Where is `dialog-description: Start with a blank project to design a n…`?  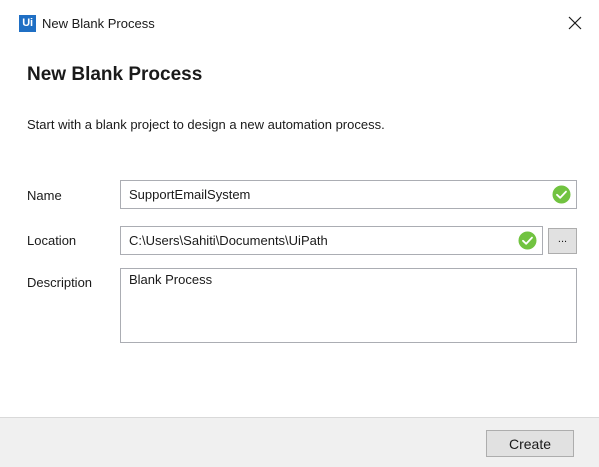
dialog-description: Start with a blank project to design a n… is located at coordinates (206, 124).